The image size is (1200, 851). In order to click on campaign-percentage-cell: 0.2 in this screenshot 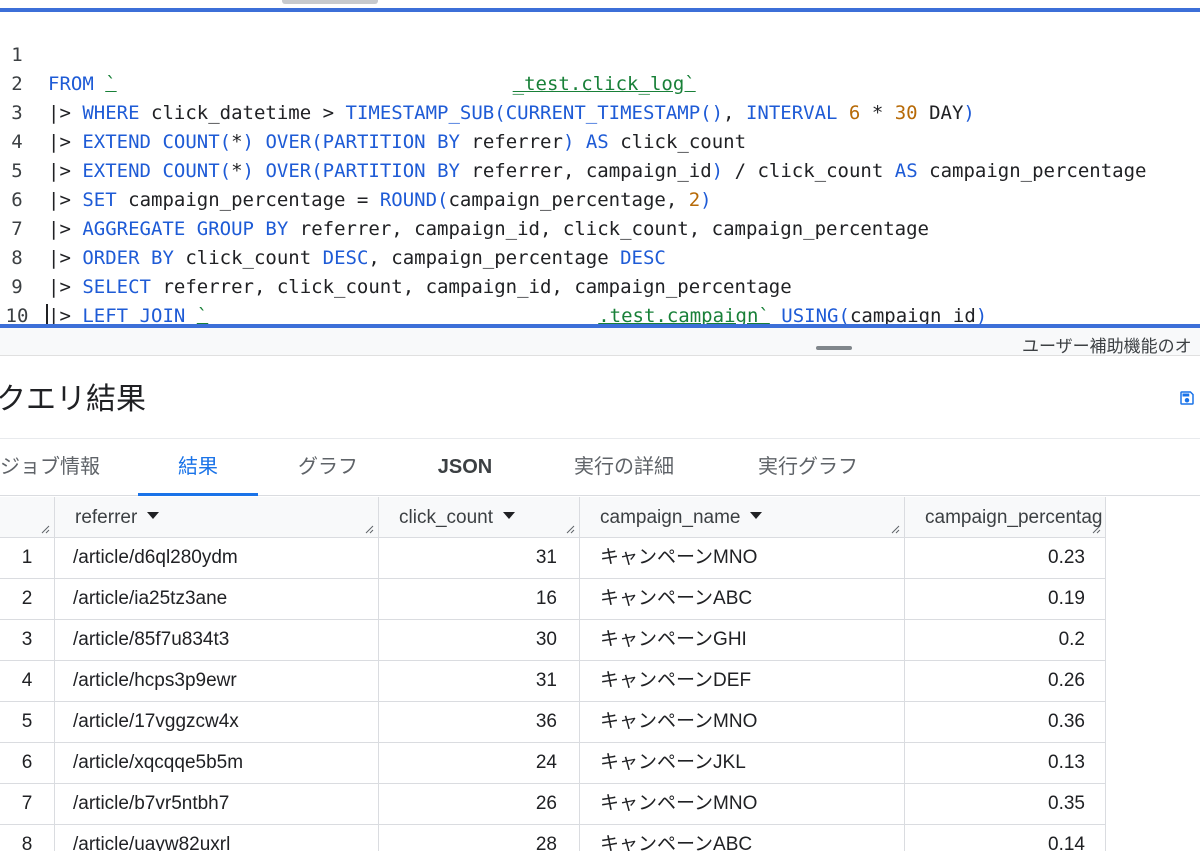, I will do `click(1005, 640)`.